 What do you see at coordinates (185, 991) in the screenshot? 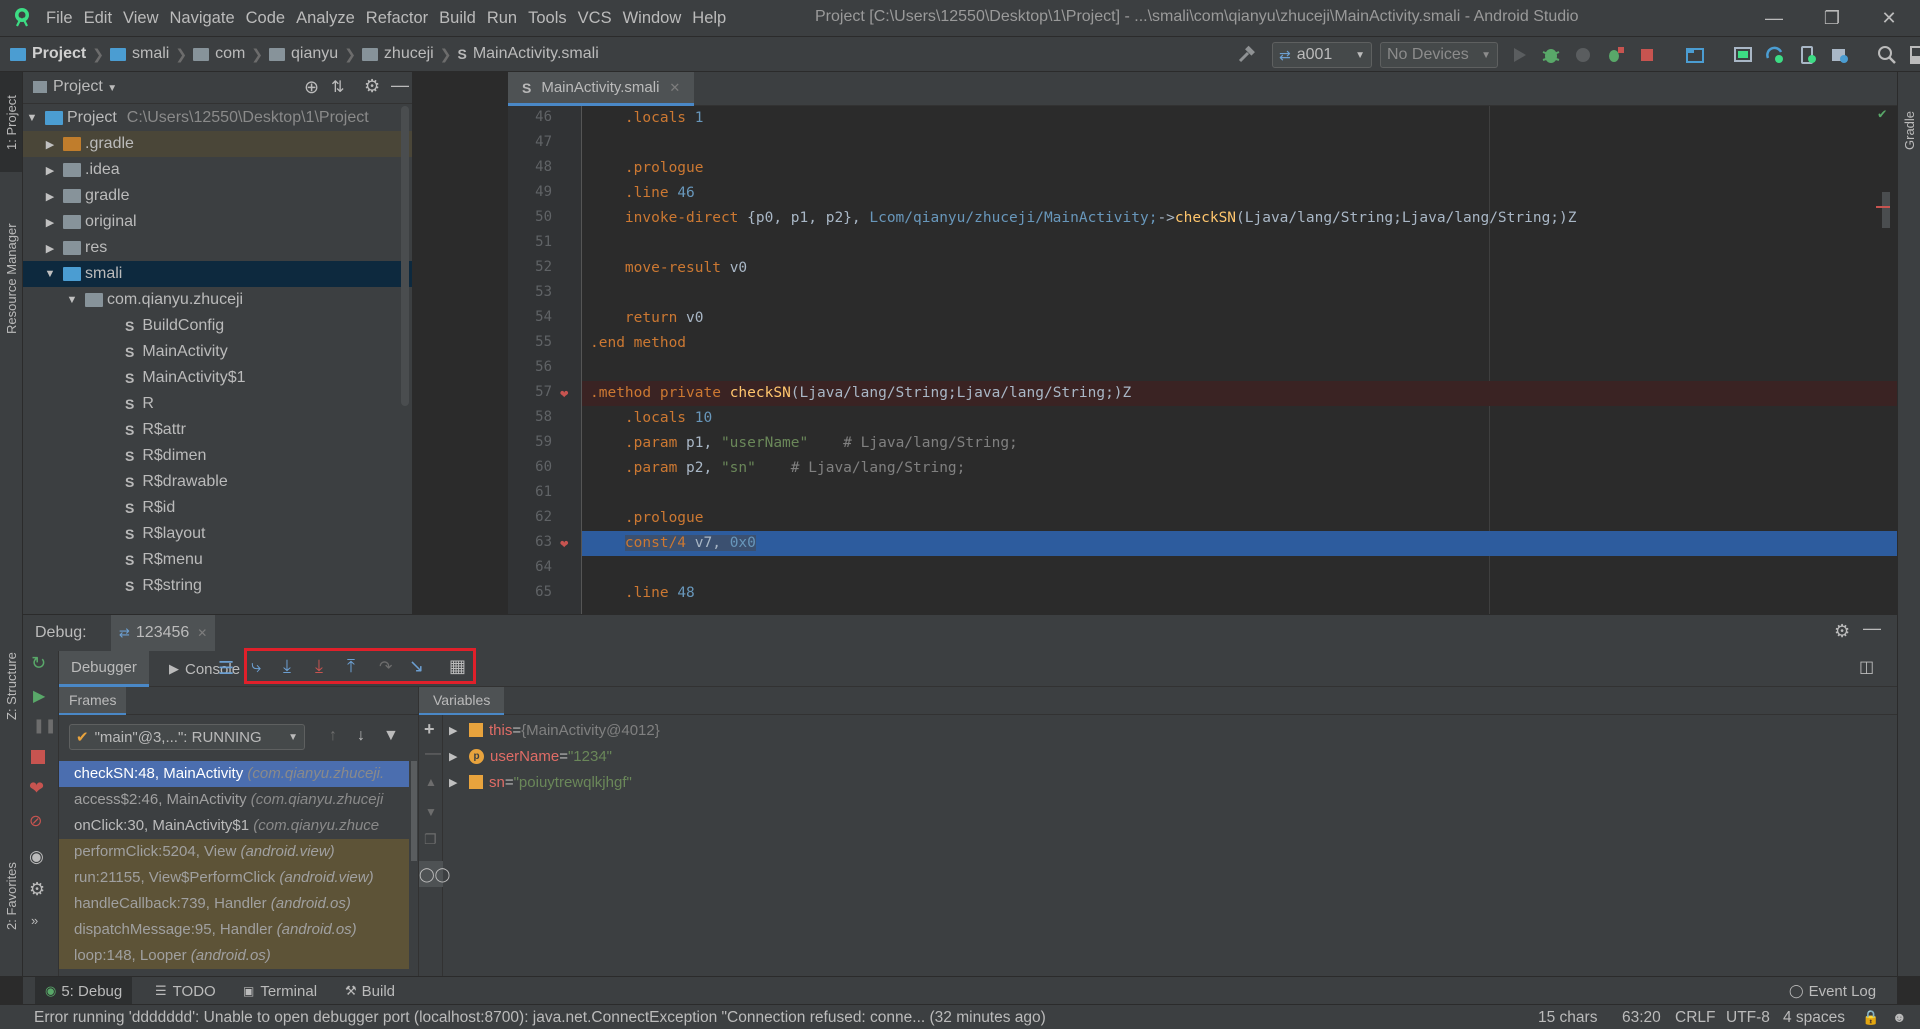
I see `tool-tab-todo: ☰ TODO` at bounding box center [185, 991].